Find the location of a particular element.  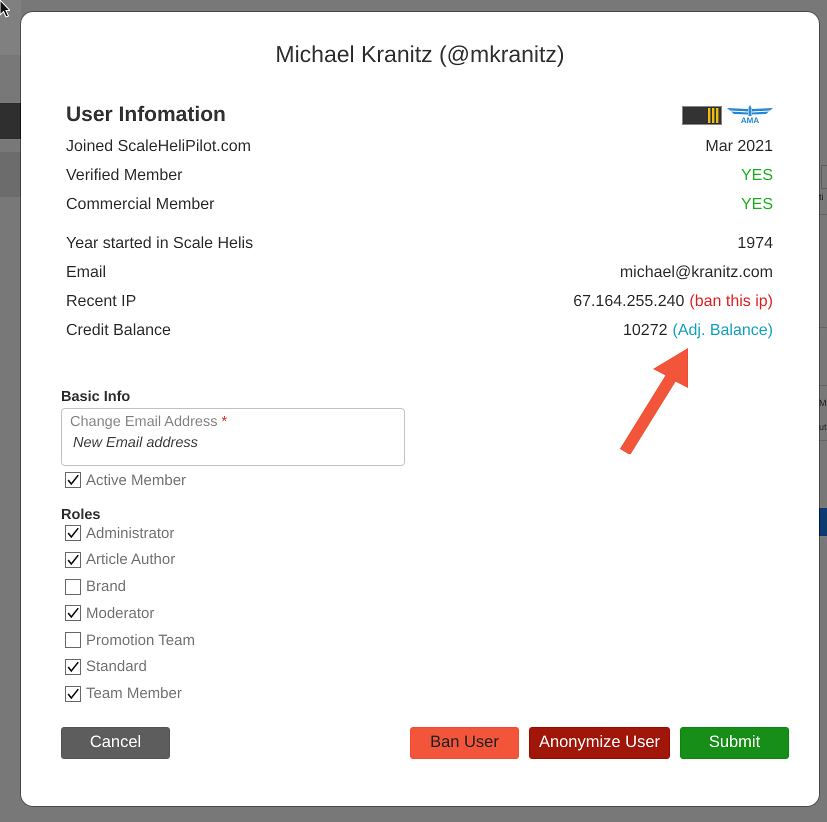

info-value: 67.164.255.240 is located at coordinates (628, 301).